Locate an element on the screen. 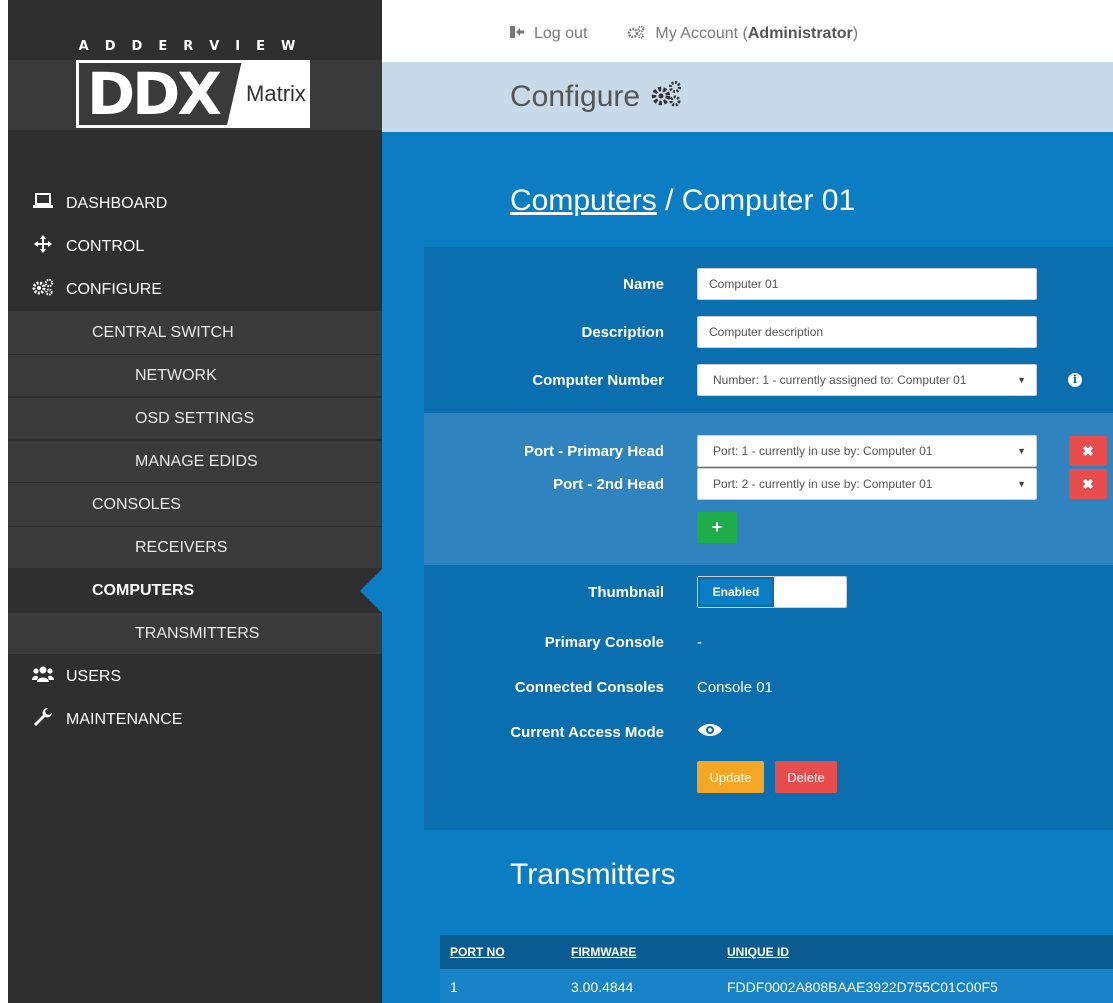 The width and height of the screenshot is (1113, 1003). sidebar-item-users: USERS is located at coordinates (195, 676).